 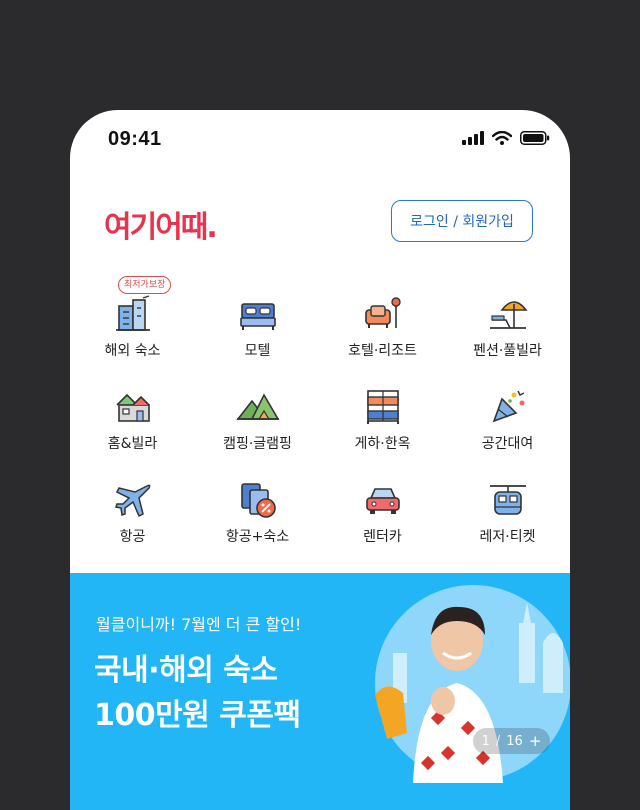 What do you see at coordinates (320, 228) in the screenshot?
I see `header: 여기어때. 로그인 / 회원가입` at bounding box center [320, 228].